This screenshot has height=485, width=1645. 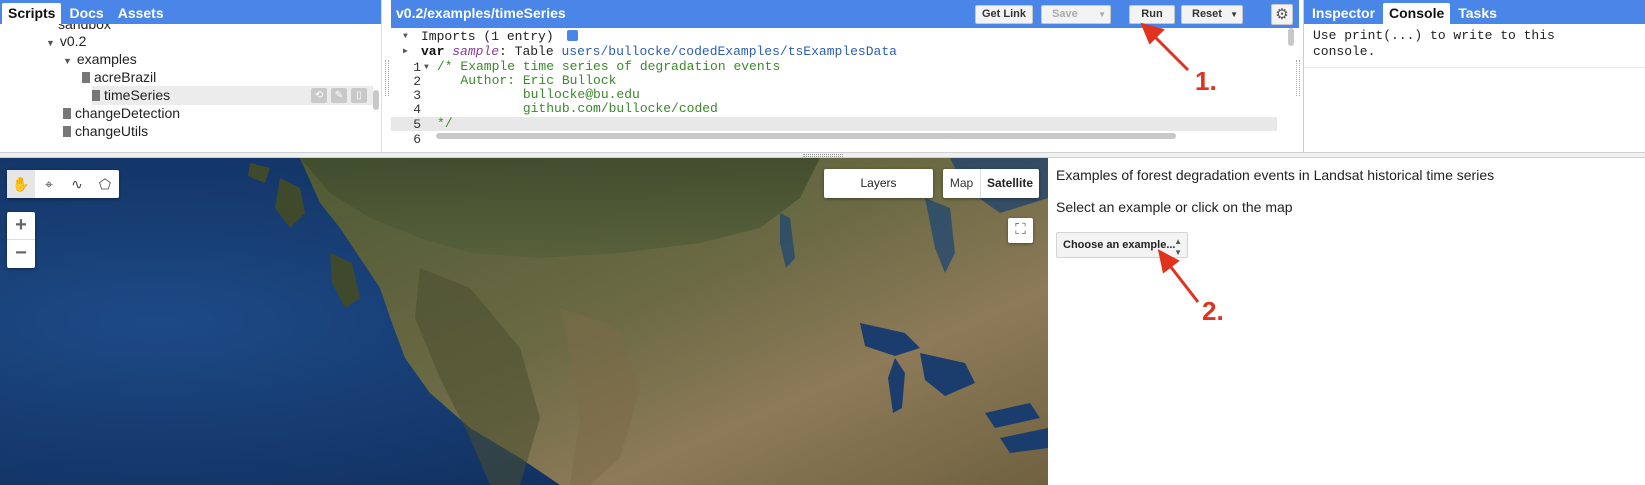 What do you see at coordinates (1065, 14) in the screenshot?
I see `save-label: Save` at bounding box center [1065, 14].